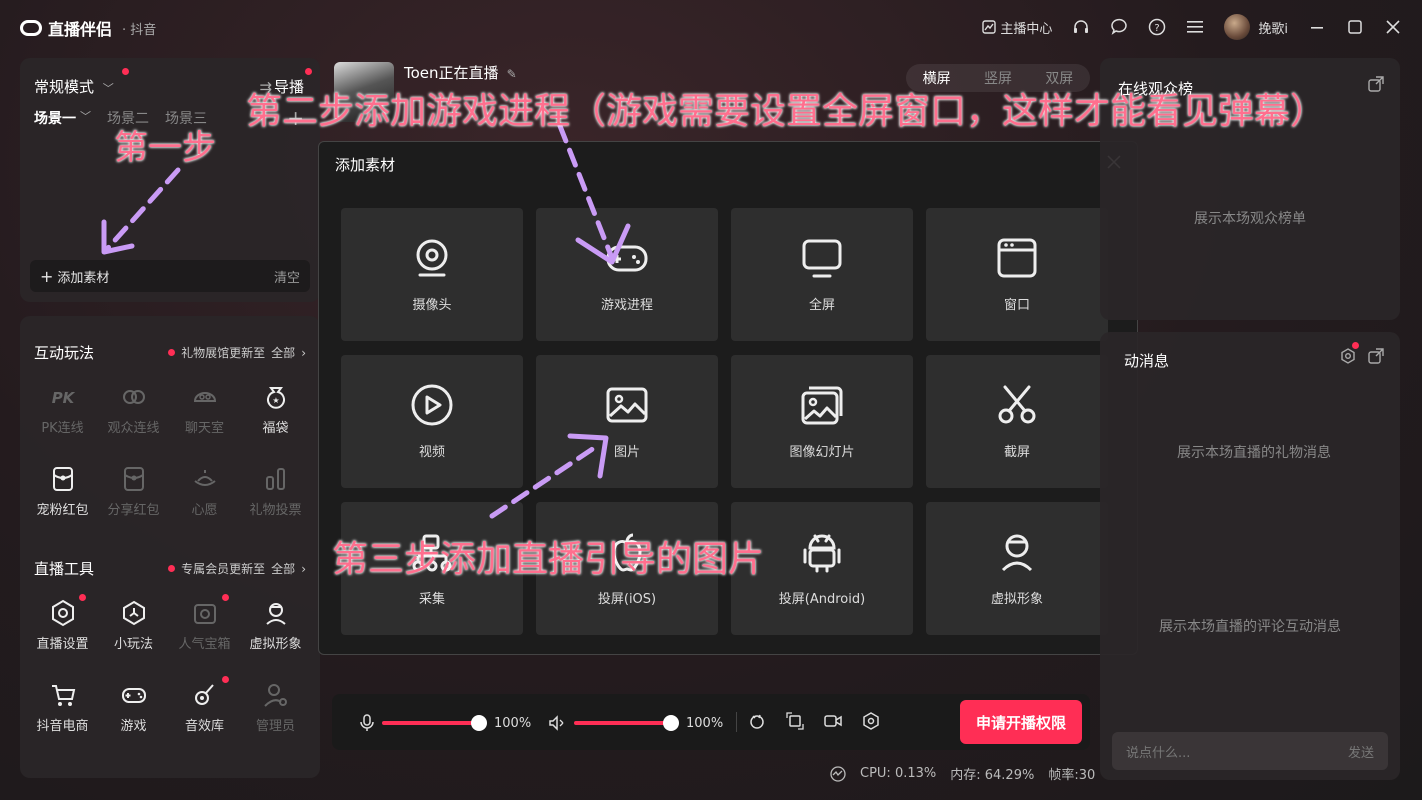 This screenshot has width=1422, height=800. What do you see at coordinates (586, 192) in the screenshot?
I see `step2-arrow` at bounding box center [586, 192].